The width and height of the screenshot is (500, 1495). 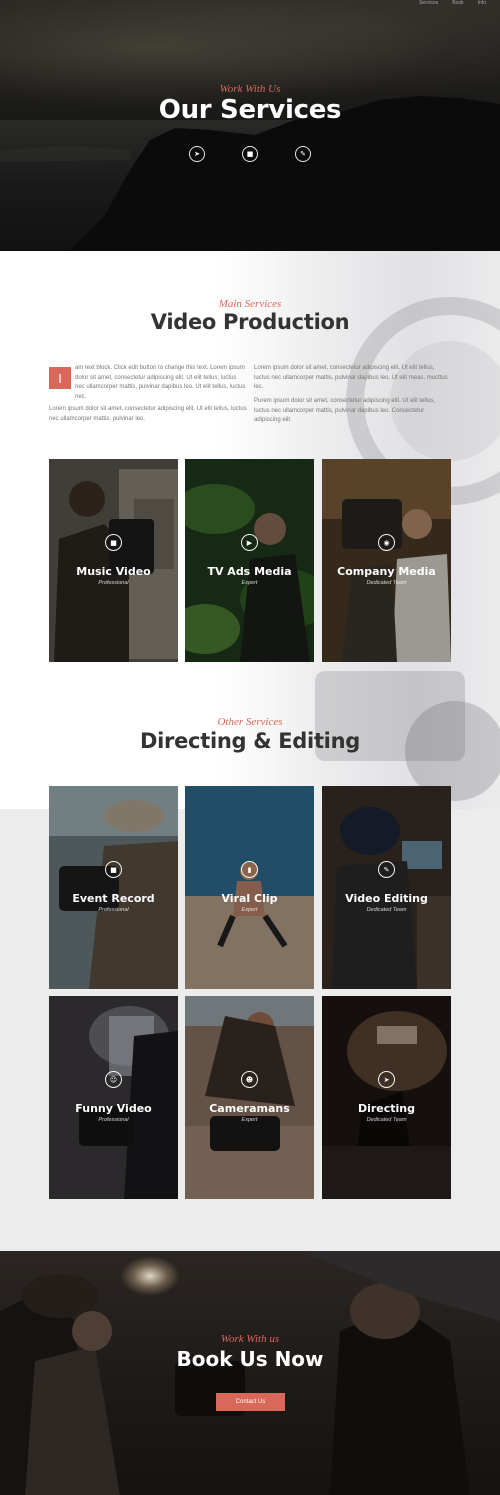 What do you see at coordinates (482, 3) in the screenshot?
I see `nav-item-info: Info` at bounding box center [482, 3].